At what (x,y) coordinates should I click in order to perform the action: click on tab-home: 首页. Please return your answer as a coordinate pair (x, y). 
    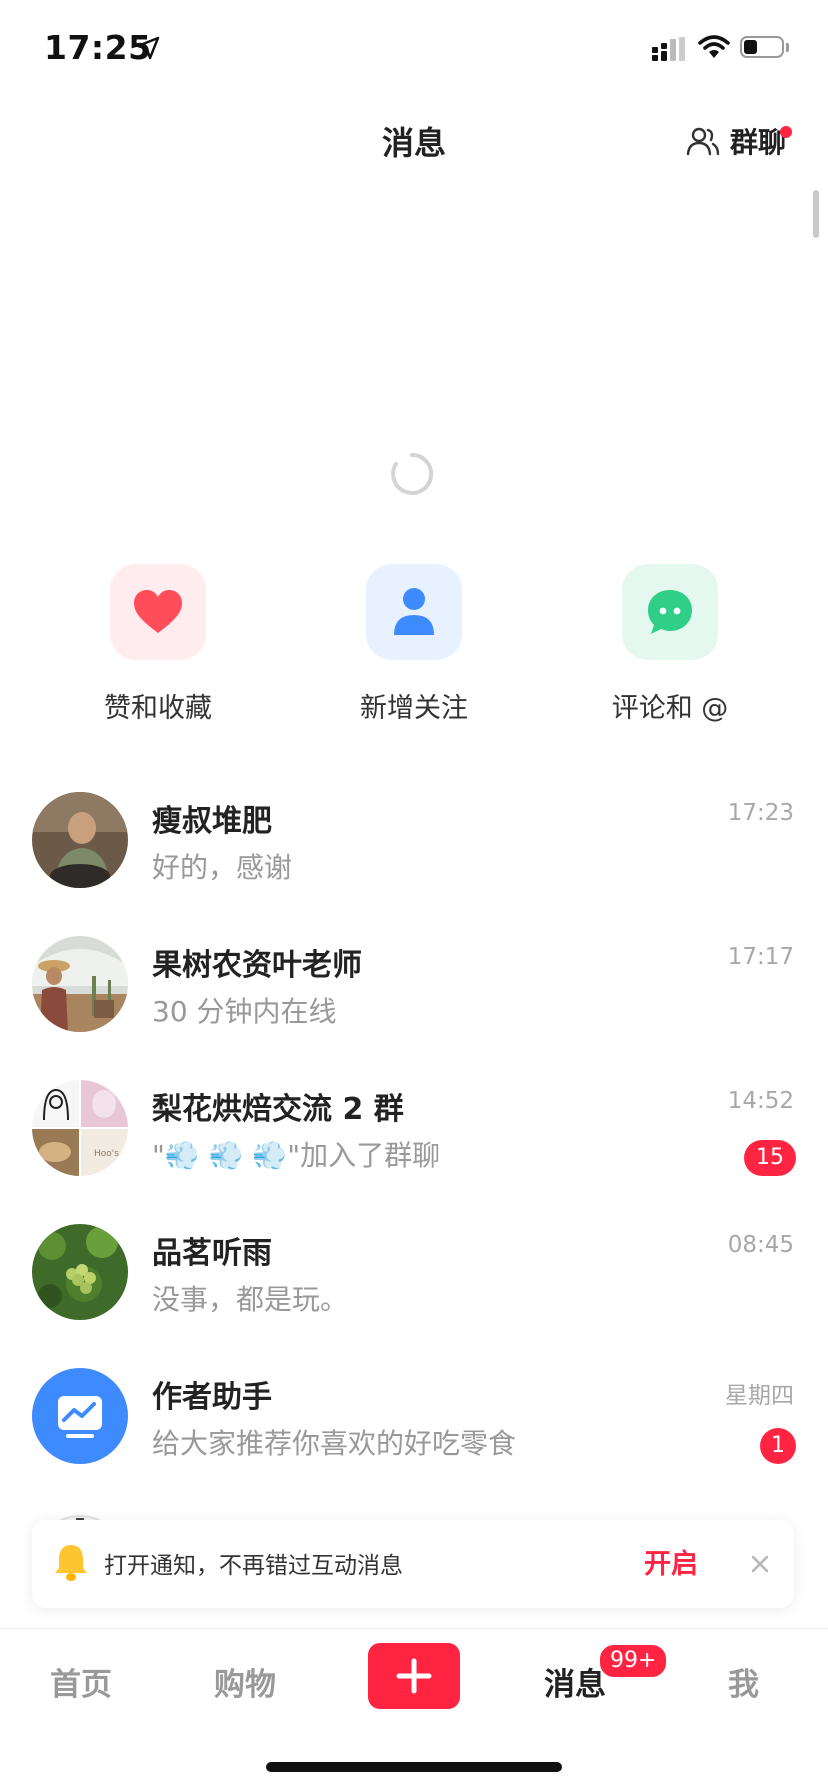
    Looking at the image, I should click on (81, 1681).